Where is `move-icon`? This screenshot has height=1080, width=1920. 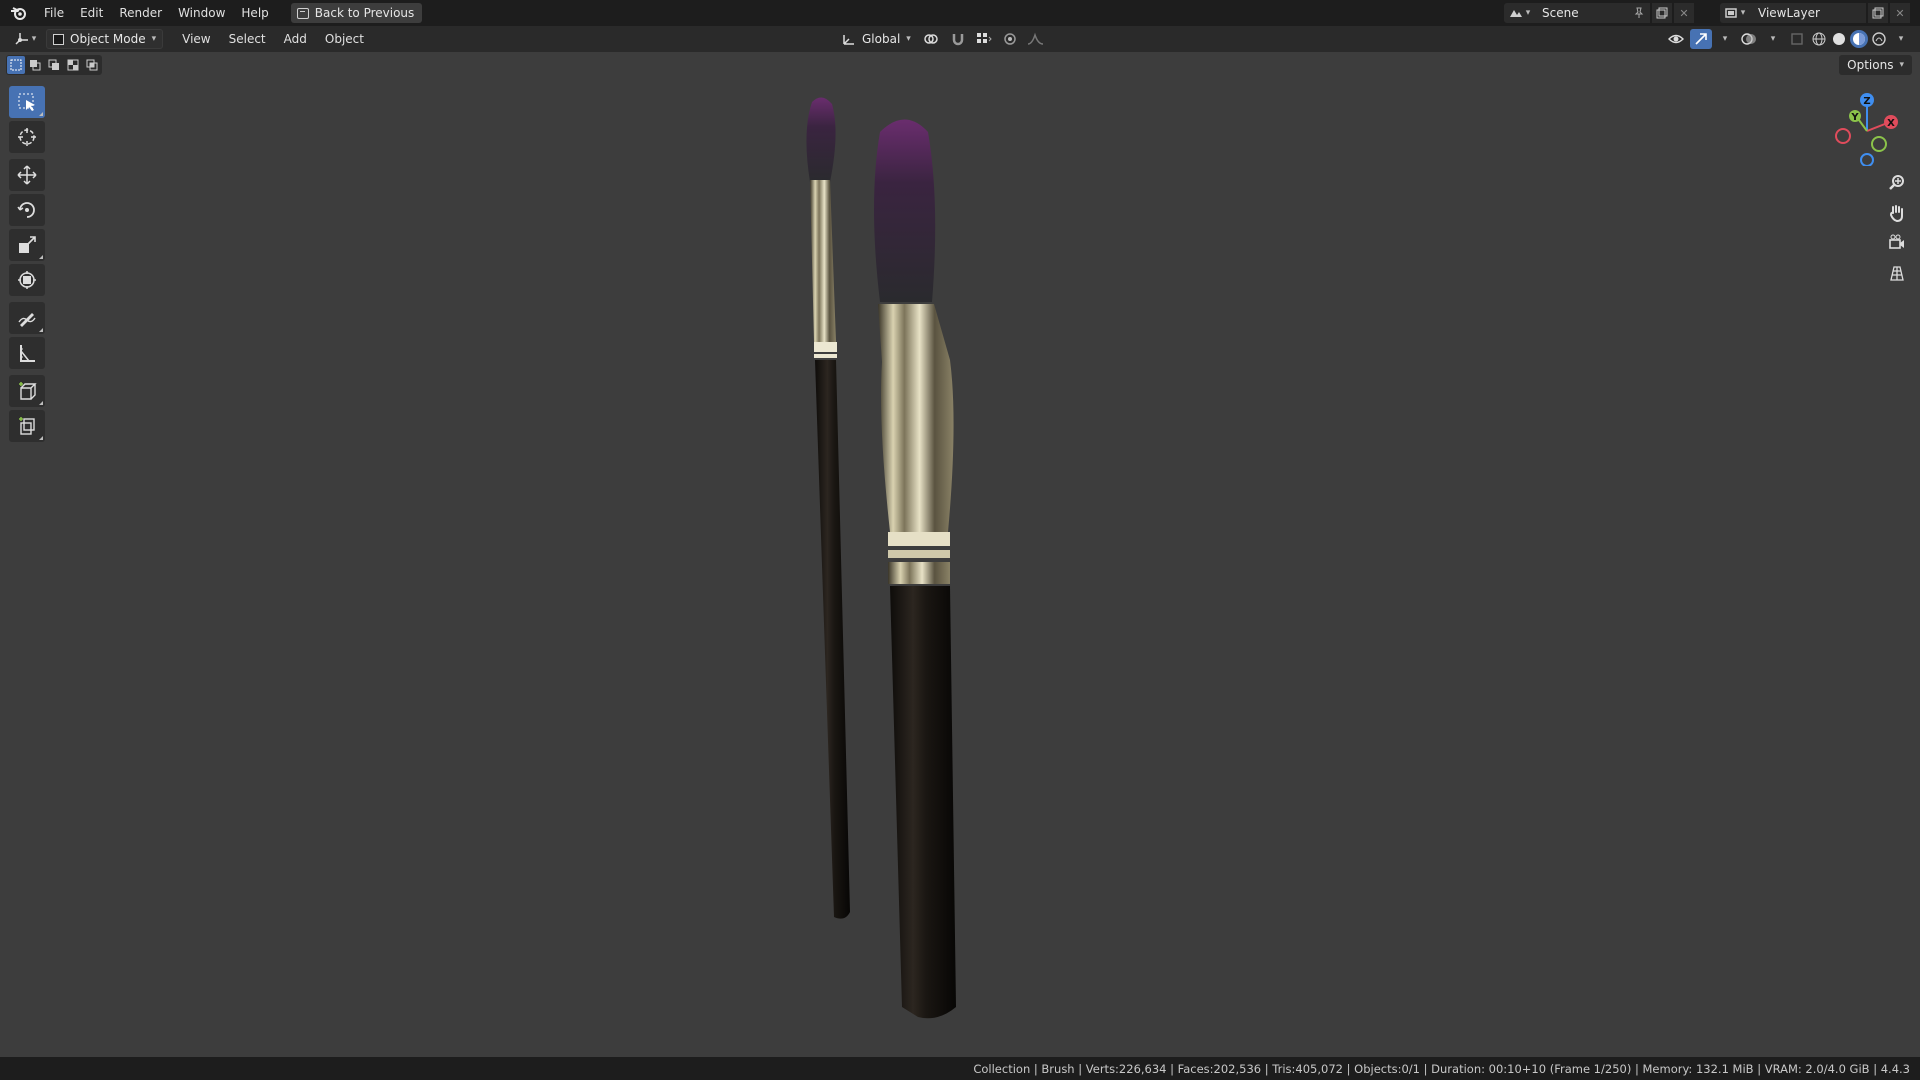 move-icon is located at coordinates (27, 175).